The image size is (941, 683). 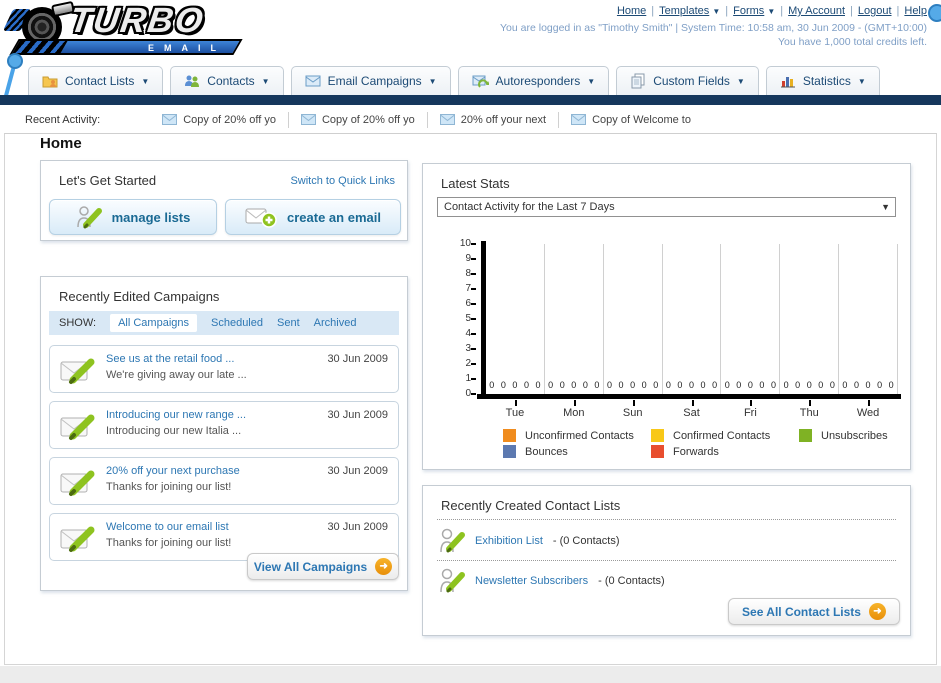 What do you see at coordinates (515, 331) in the screenshot?
I see `chart-day-group: 0 0 0 0 0 Tue` at bounding box center [515, 331].